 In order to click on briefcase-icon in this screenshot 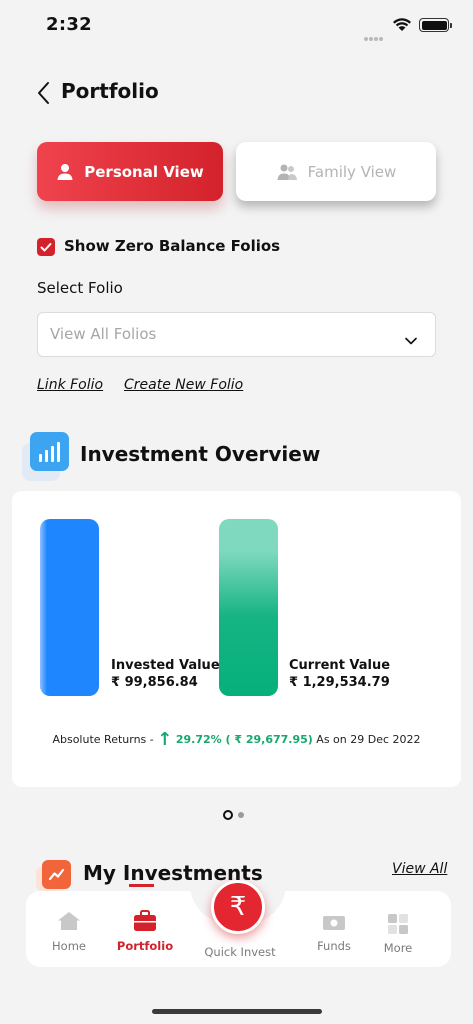, I will do `click(145, 920)`.